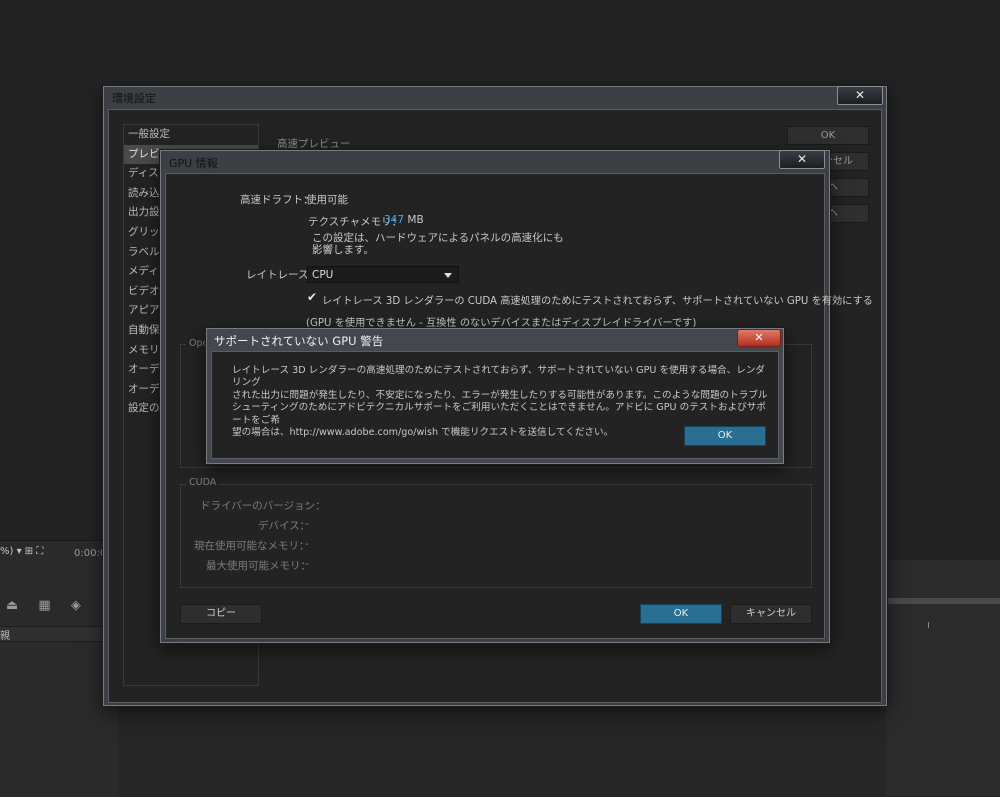 This screenshot has width=1000, height=797. What do you see at coordinates (59, 634) in the screenshot?
I see `parent-column-header: 親` at bounding box center [59, 634].